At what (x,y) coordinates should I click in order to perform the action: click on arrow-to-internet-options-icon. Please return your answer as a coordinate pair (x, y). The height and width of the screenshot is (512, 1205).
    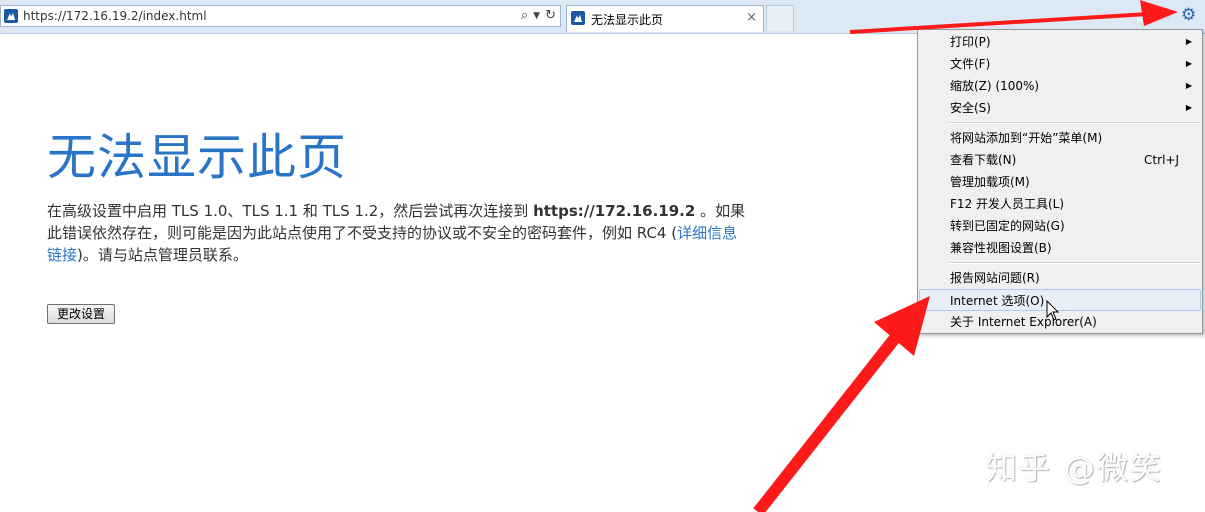
    Looking at the image, I should click on (841, 404).